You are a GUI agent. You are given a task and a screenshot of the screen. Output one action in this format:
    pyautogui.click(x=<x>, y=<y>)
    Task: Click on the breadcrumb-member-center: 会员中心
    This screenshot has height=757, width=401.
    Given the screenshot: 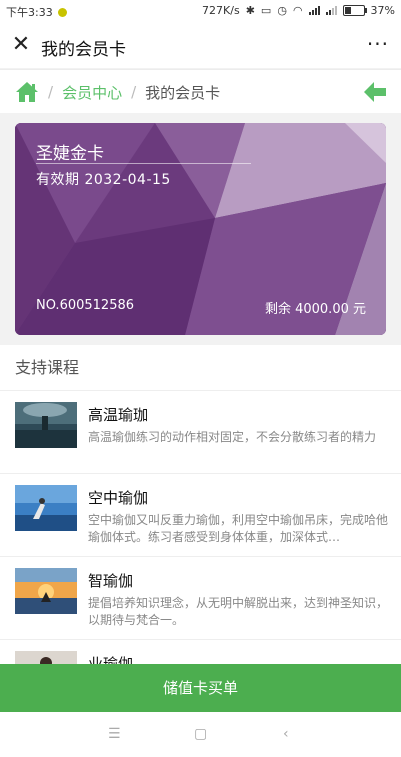 What is the action you would take?
    pyautogui.click(x=92, y=92)
    